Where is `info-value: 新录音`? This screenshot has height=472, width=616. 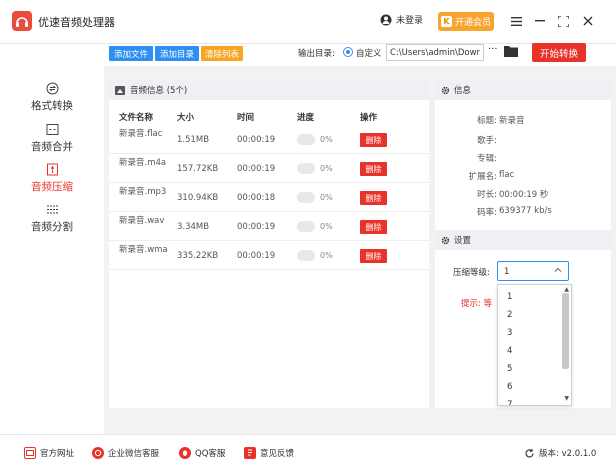 info-value: 新录音 is located at coordinates (512, 121).